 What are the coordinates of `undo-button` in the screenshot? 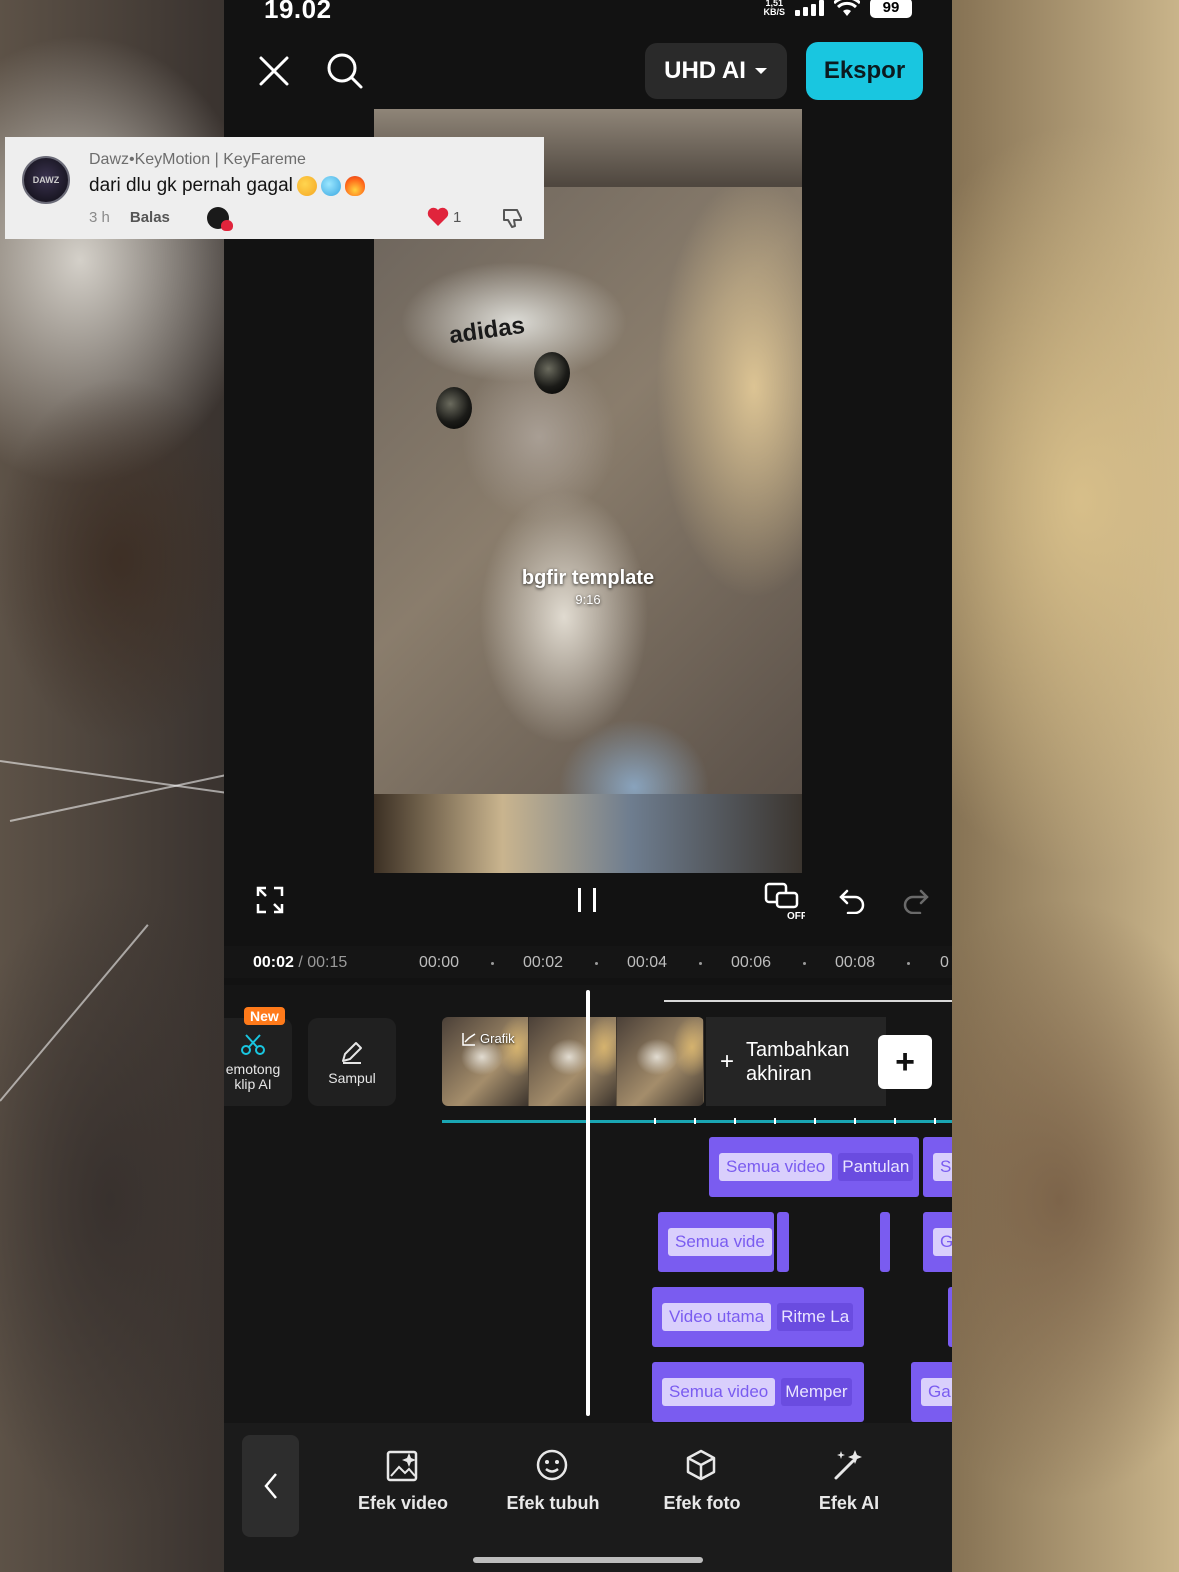 It's located at (852, 900).